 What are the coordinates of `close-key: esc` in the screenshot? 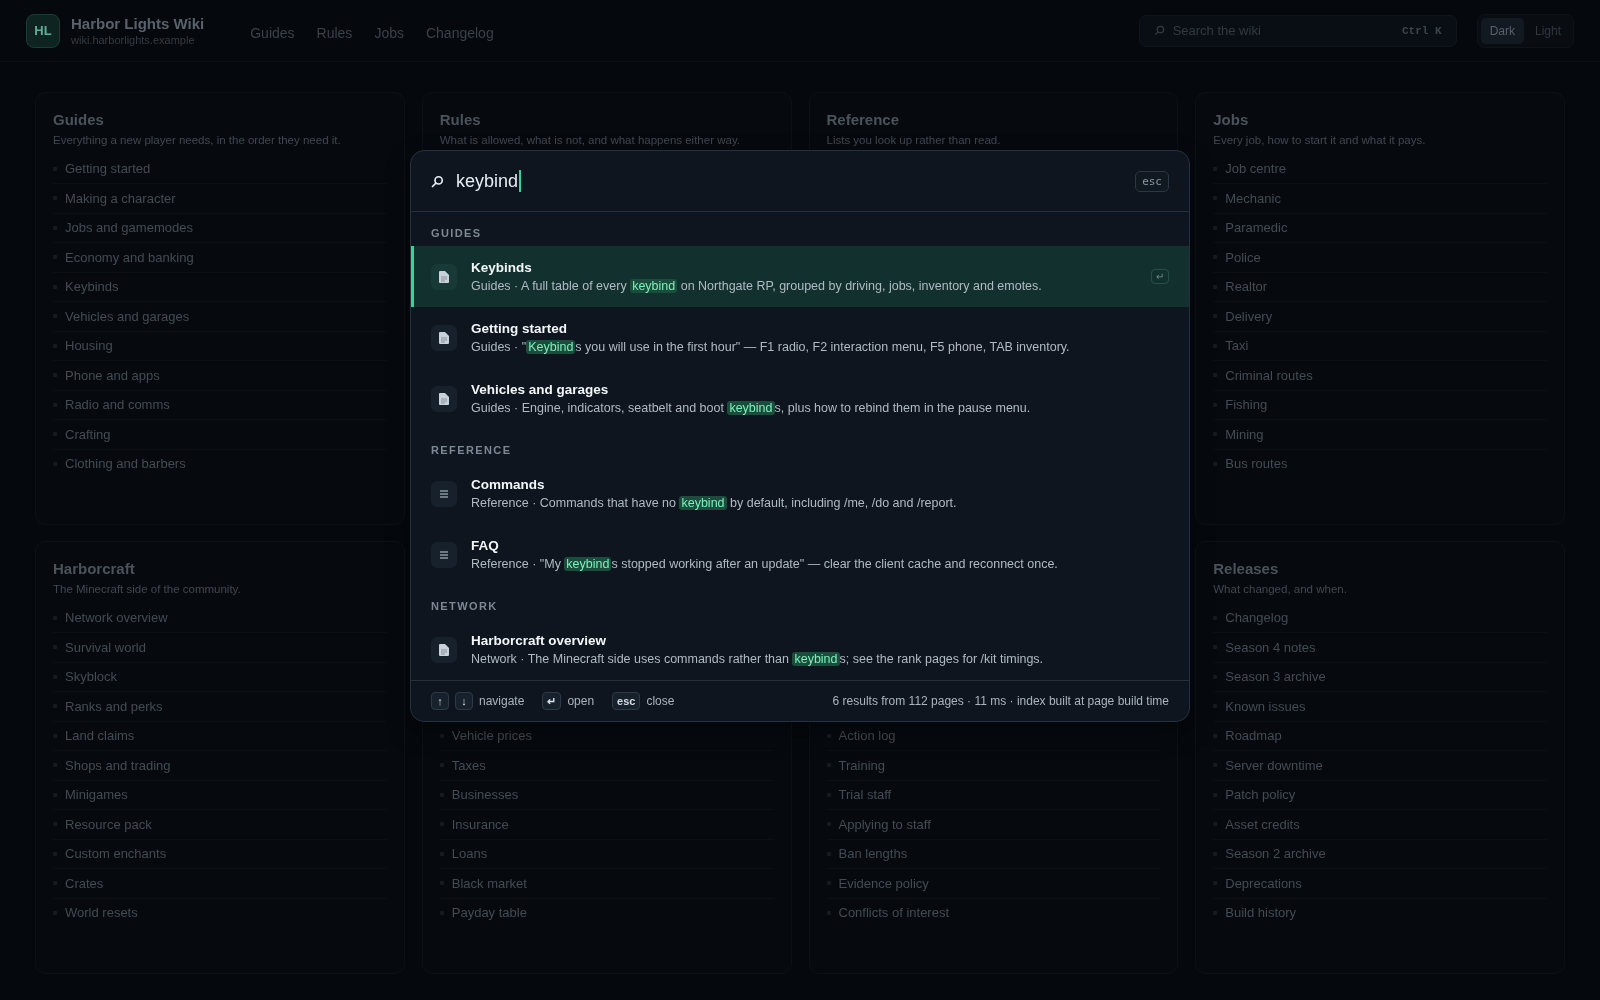 It's located at (1152, 181).